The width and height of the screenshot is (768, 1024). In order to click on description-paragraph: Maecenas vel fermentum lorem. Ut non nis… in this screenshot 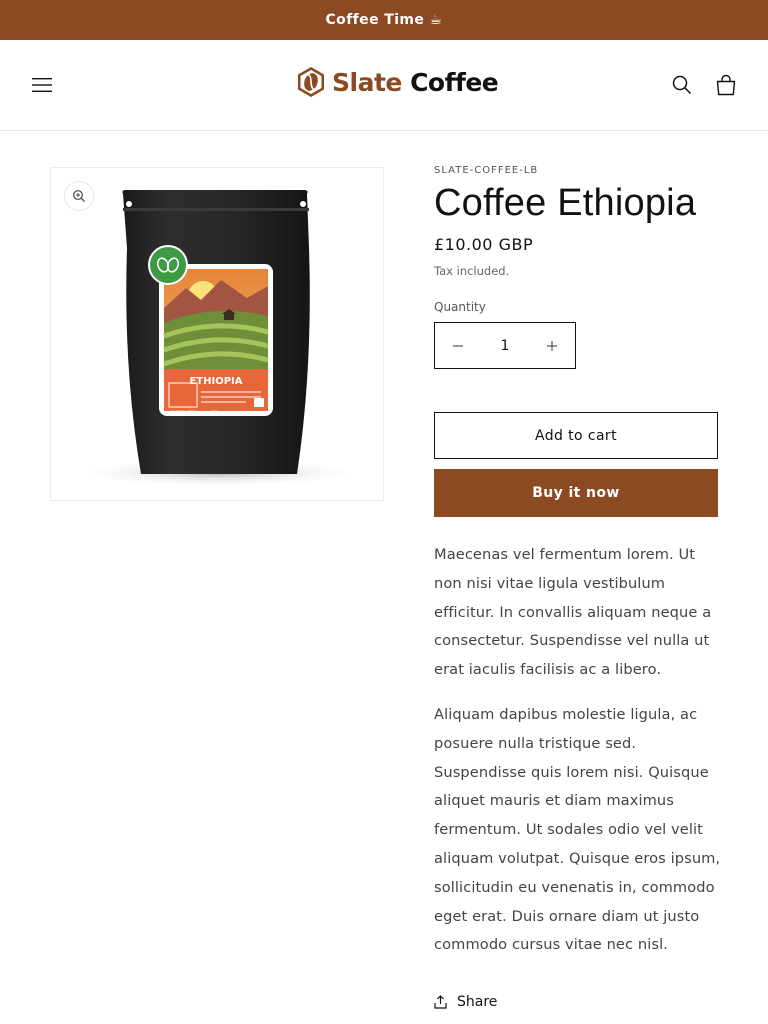, I will do `click(573, 612)`.